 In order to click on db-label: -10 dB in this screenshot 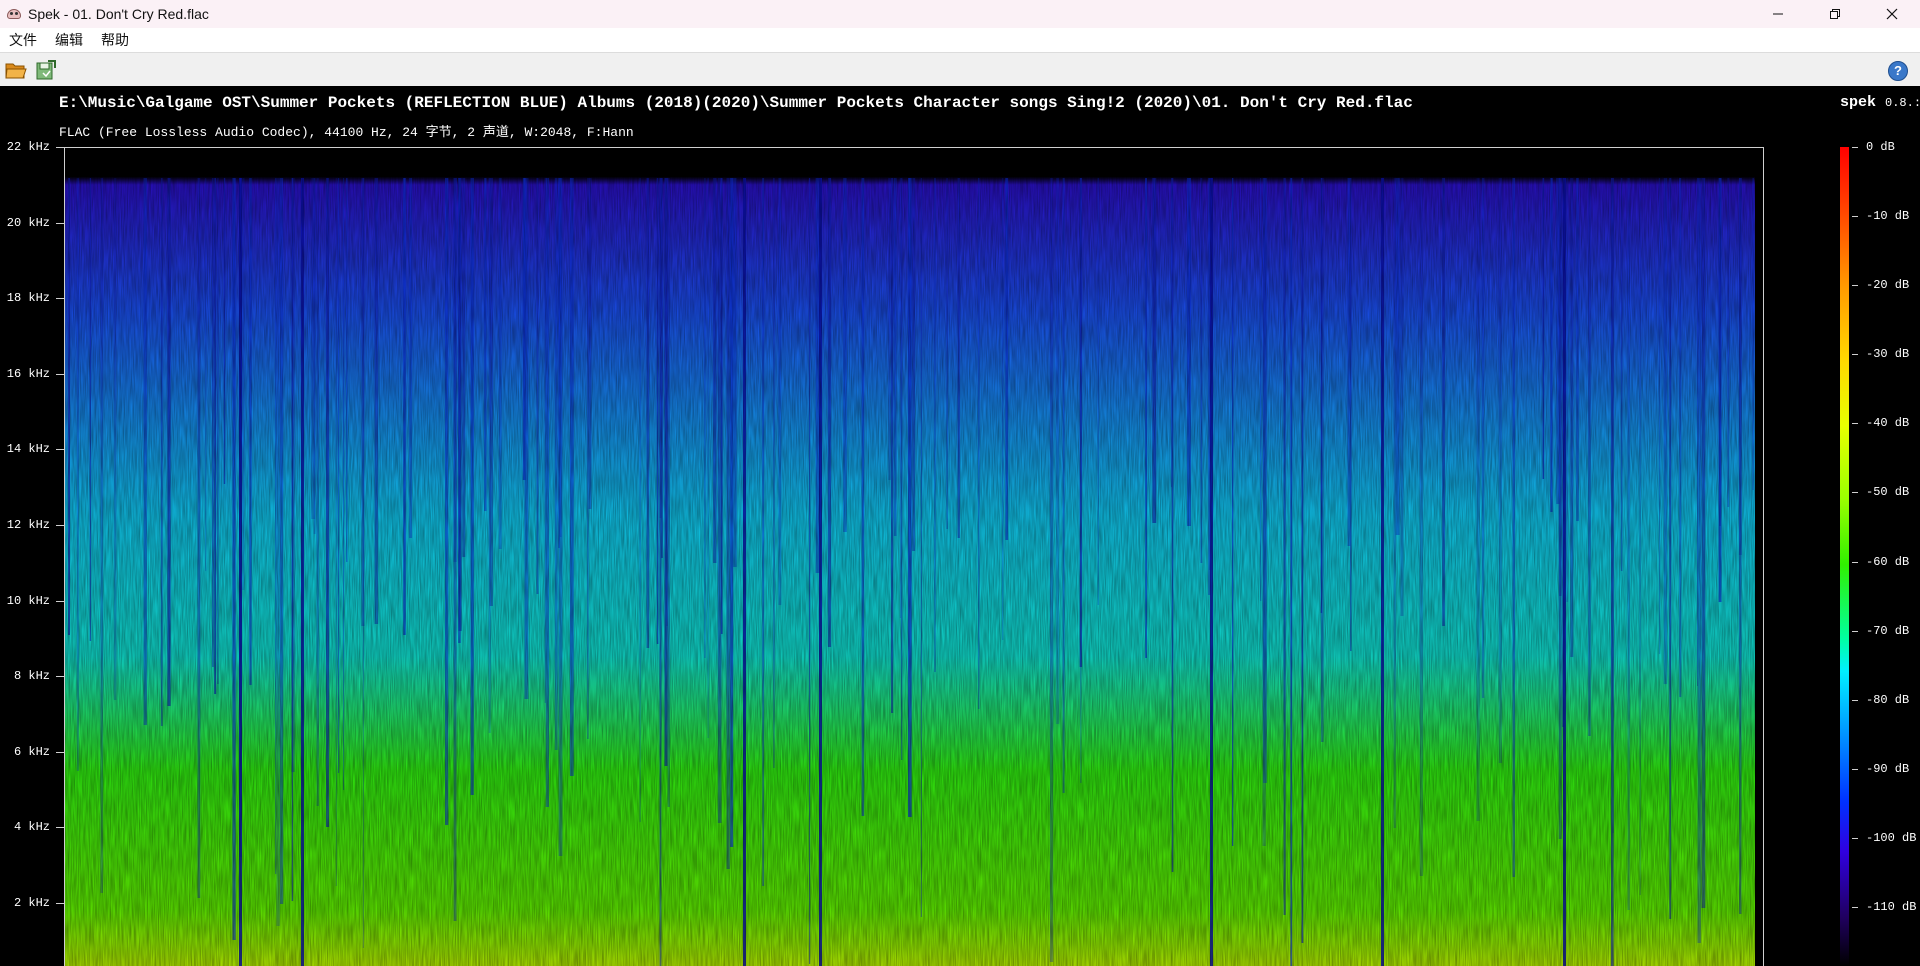, I will do `click(1888, 216)`.